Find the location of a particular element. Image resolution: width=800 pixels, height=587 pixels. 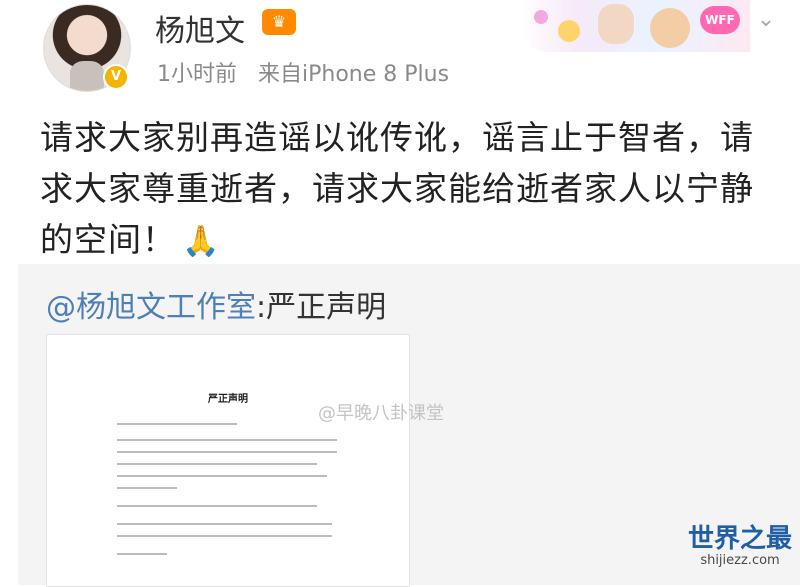

verified-badge-icon: V is located at coordinates (116, 77).